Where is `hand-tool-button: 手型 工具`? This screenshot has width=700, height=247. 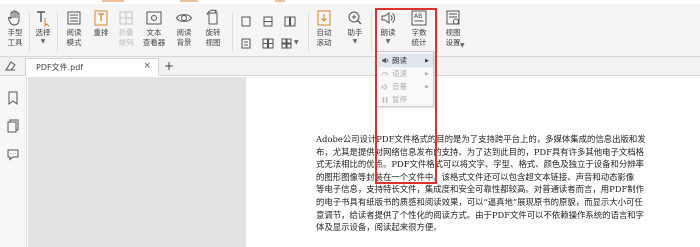 hand-tool-button: 手型 工具 is located at coordinates (15, 28).